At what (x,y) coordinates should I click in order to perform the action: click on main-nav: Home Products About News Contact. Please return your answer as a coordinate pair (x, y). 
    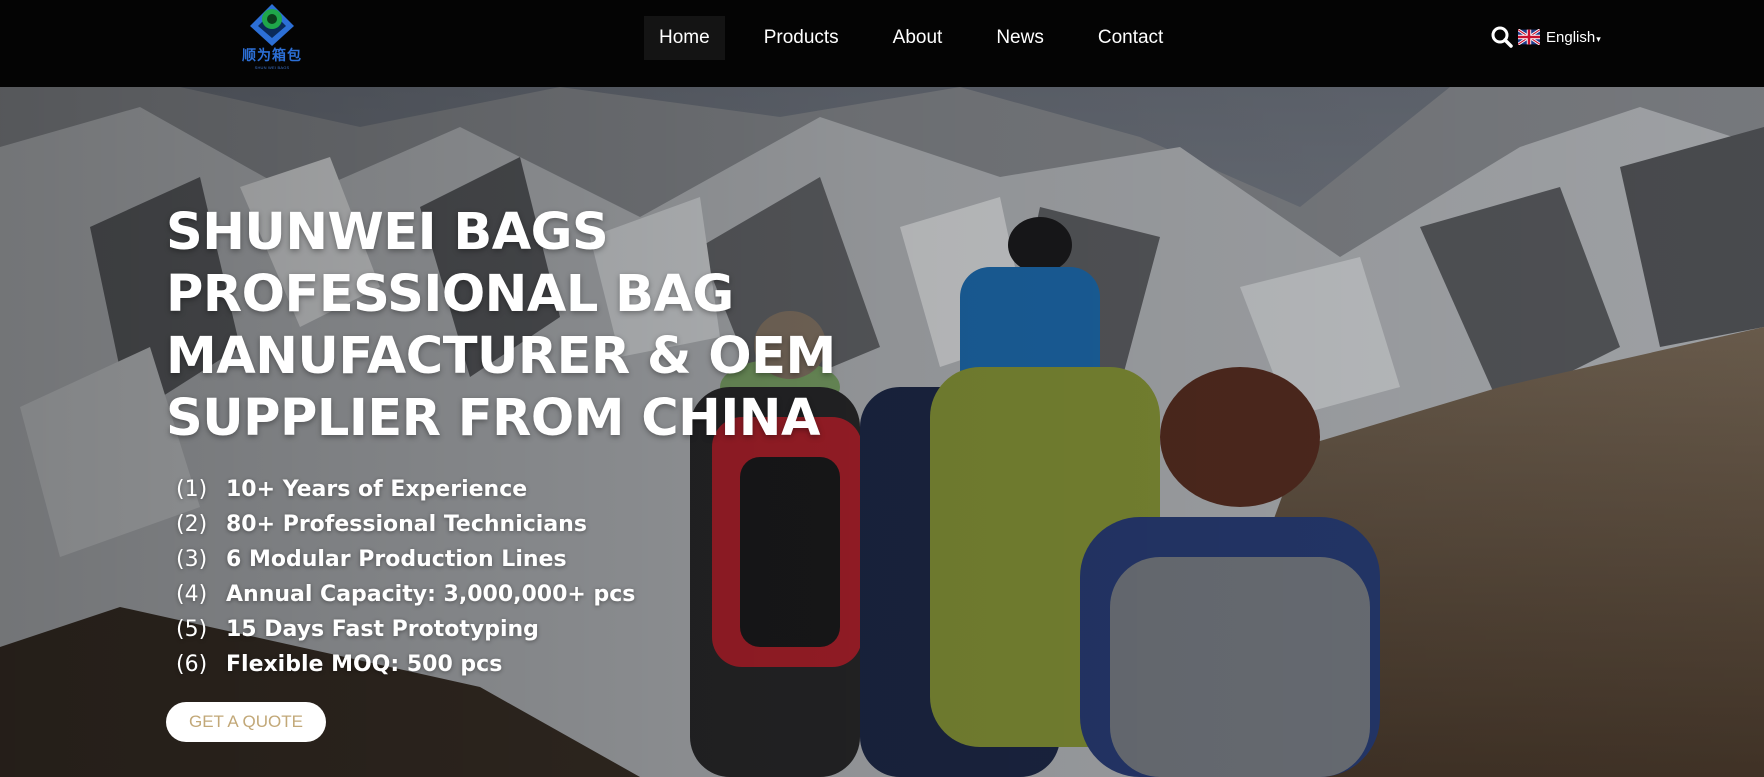
    Looking at the image, I should click on (923, 38).